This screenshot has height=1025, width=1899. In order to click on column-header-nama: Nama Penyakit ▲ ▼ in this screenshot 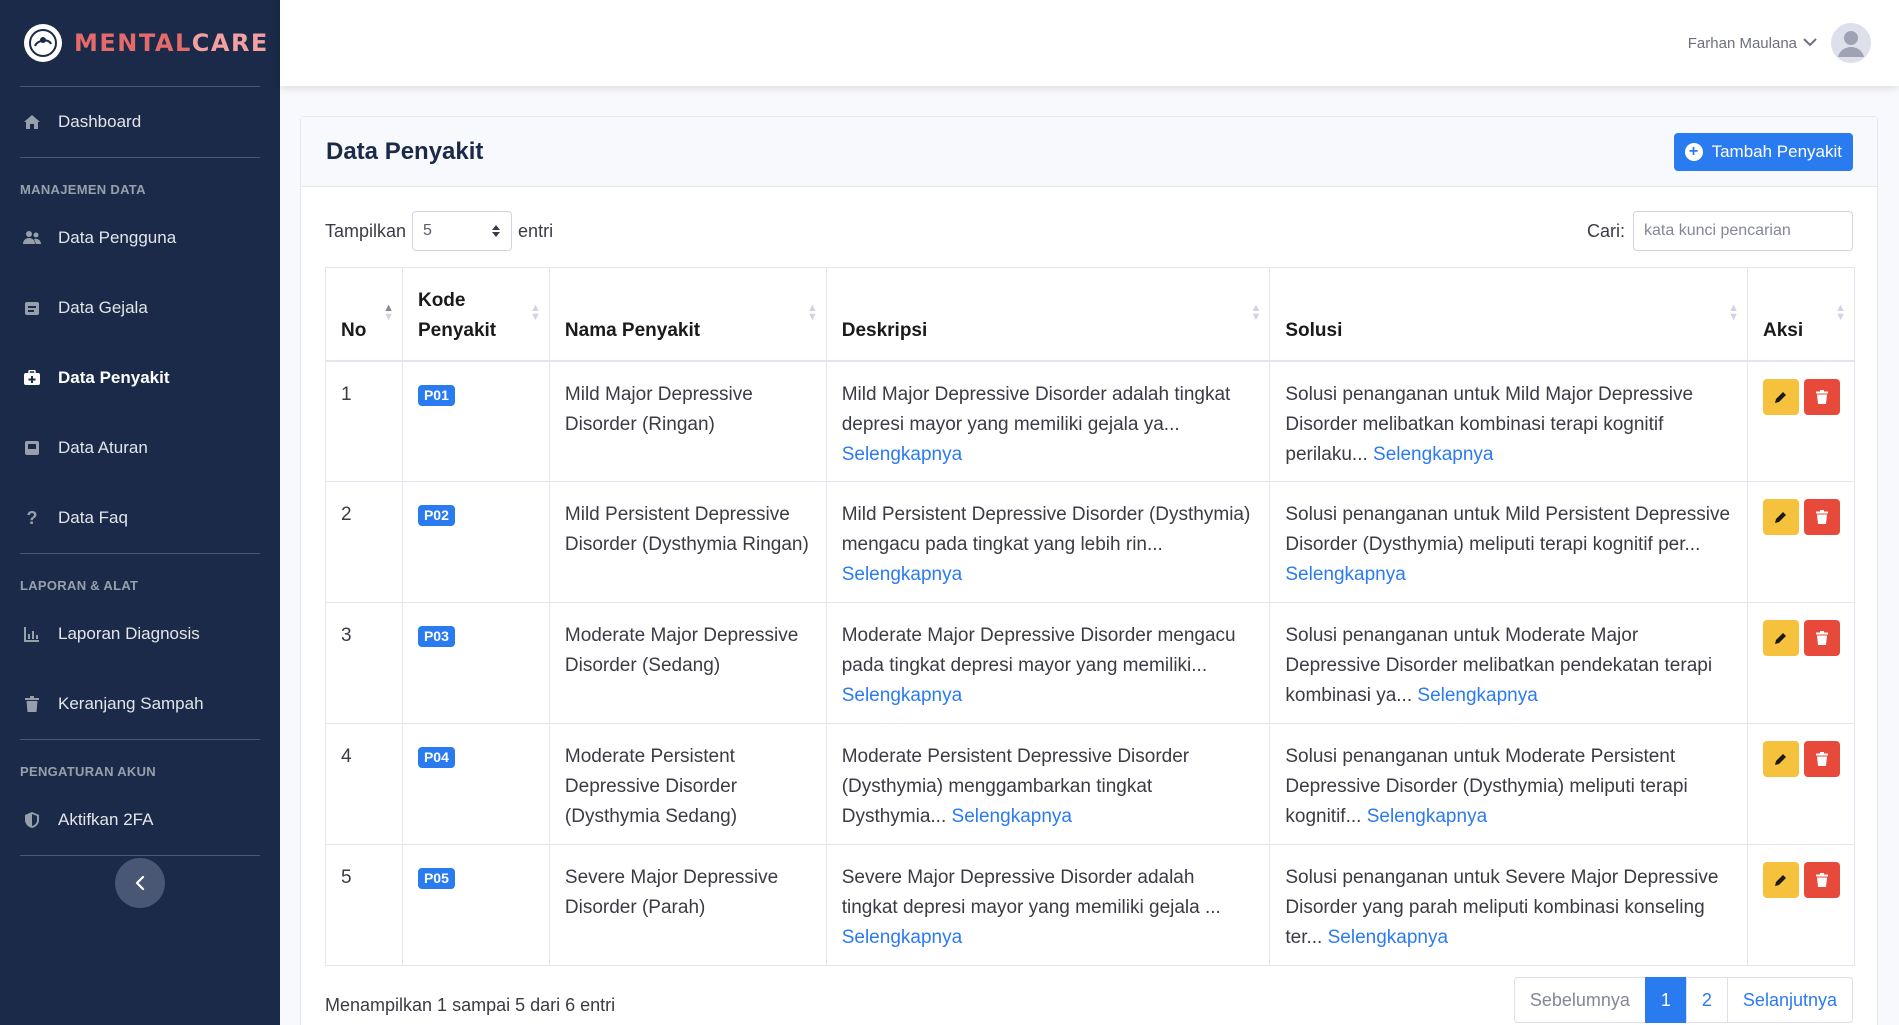, I will do `click(687, 314)`.